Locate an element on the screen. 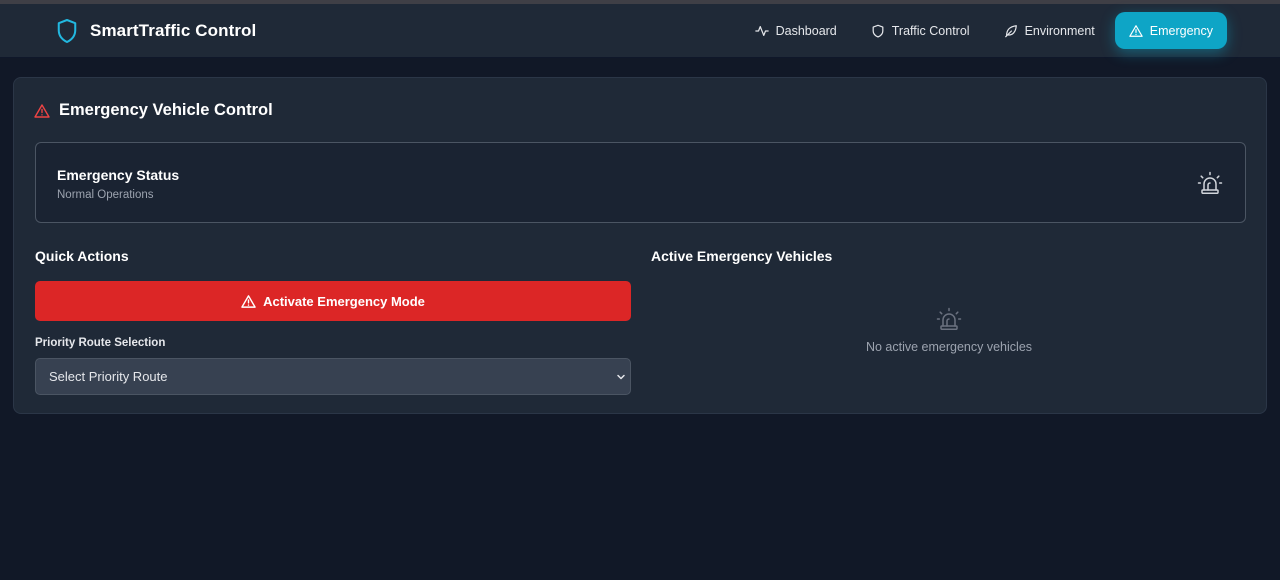 The height and width of the screenshot is (580, 1280). chevron-down-icon is located at coordinates (621, 377).